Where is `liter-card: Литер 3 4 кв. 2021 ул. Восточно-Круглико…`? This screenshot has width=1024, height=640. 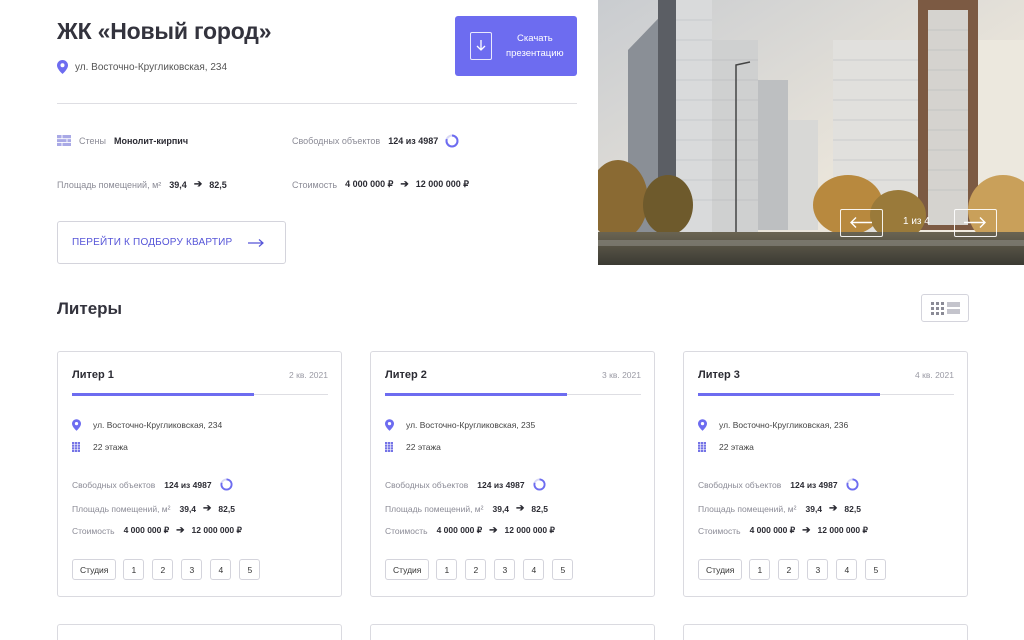
liter-card: Литер 3 4 кв. 2021 ул. Восточно-Круглико… is located at coordinates (825, 474).